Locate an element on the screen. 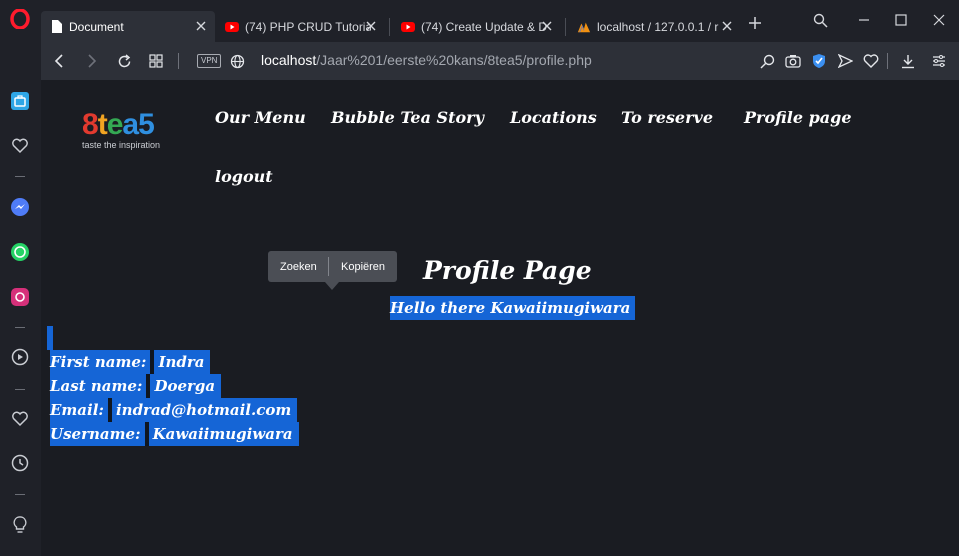 This screenshot has height=556, width=959. whatsapp-icon is located at coordinates (20, 252).